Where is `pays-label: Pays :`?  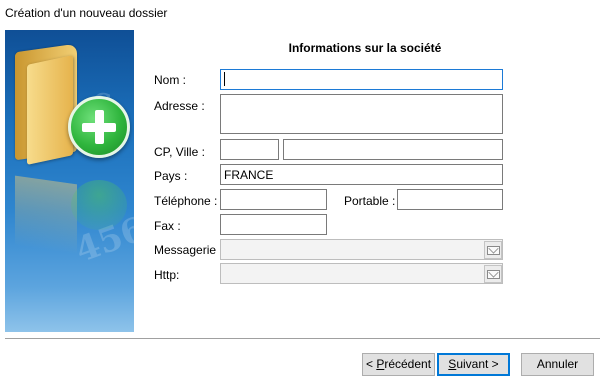
pays-label: Pays : is located at coordinates (171, 176).